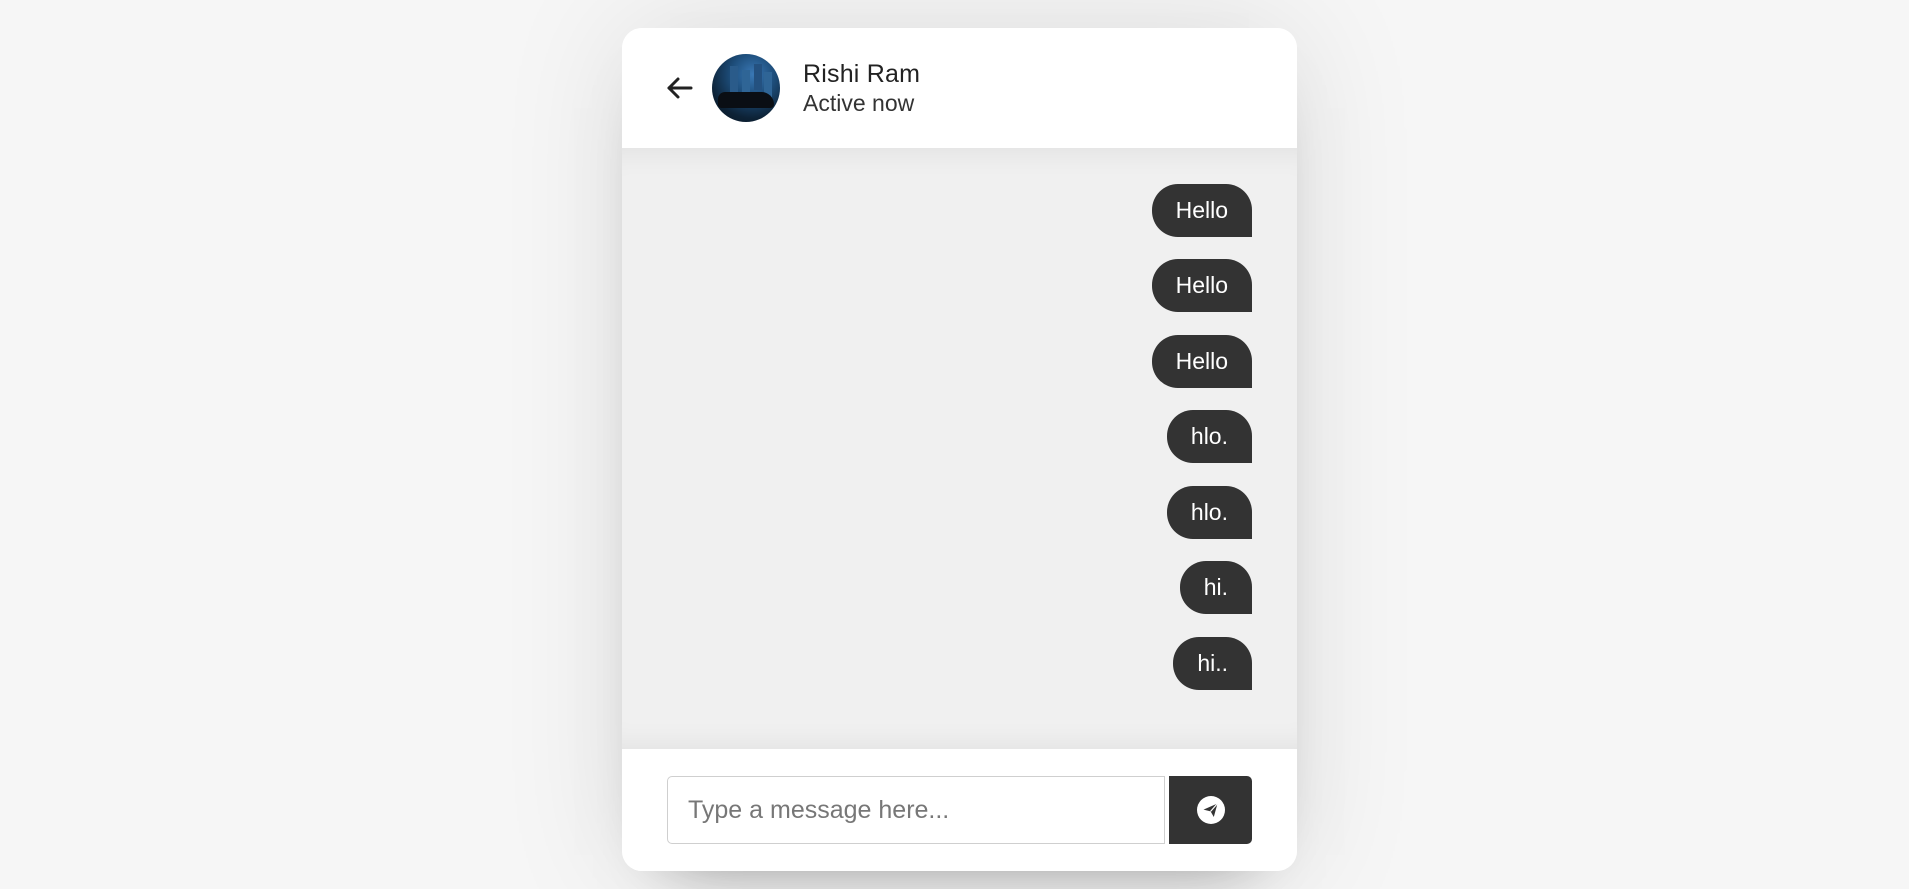 The height and width of the screenshot is (889, 1909). I want to click on back-button, so click(680, 88).